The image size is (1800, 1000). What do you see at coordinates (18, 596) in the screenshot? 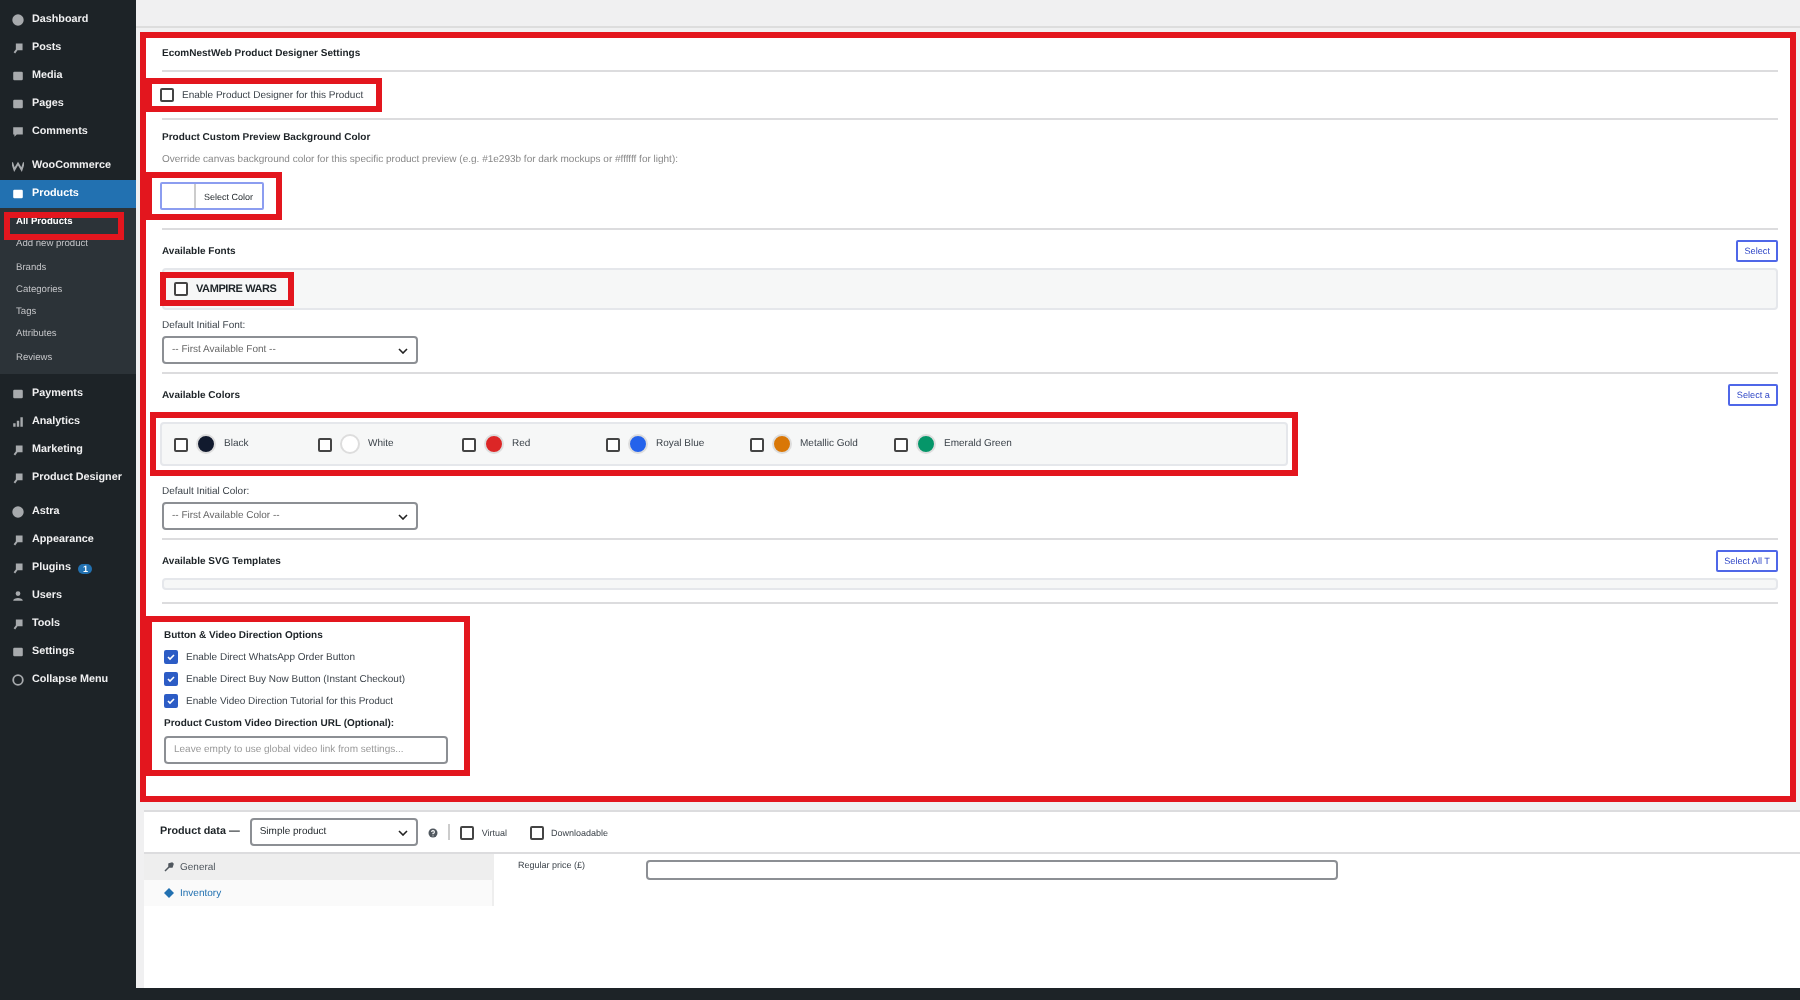
I see `person-icon` at bounding box center [18, 596].